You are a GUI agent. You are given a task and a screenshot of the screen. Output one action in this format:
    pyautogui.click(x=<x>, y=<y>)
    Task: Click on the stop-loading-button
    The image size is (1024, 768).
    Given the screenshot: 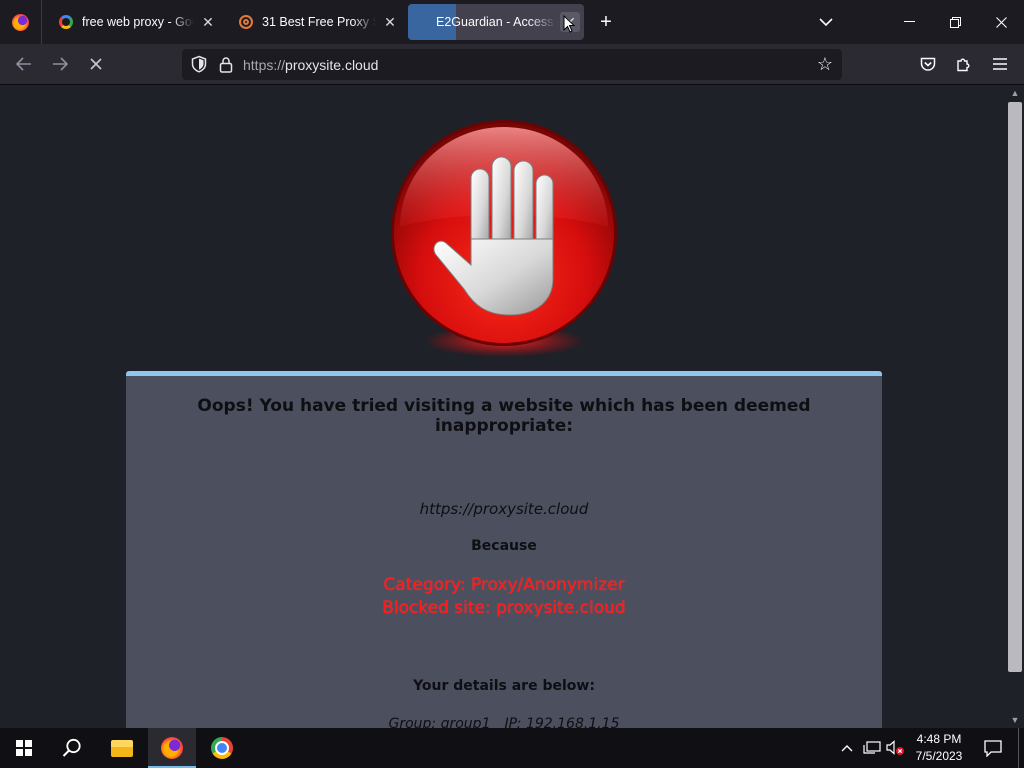 What is the action you would take?
    pyautogui.click(x=96, y=64)
    